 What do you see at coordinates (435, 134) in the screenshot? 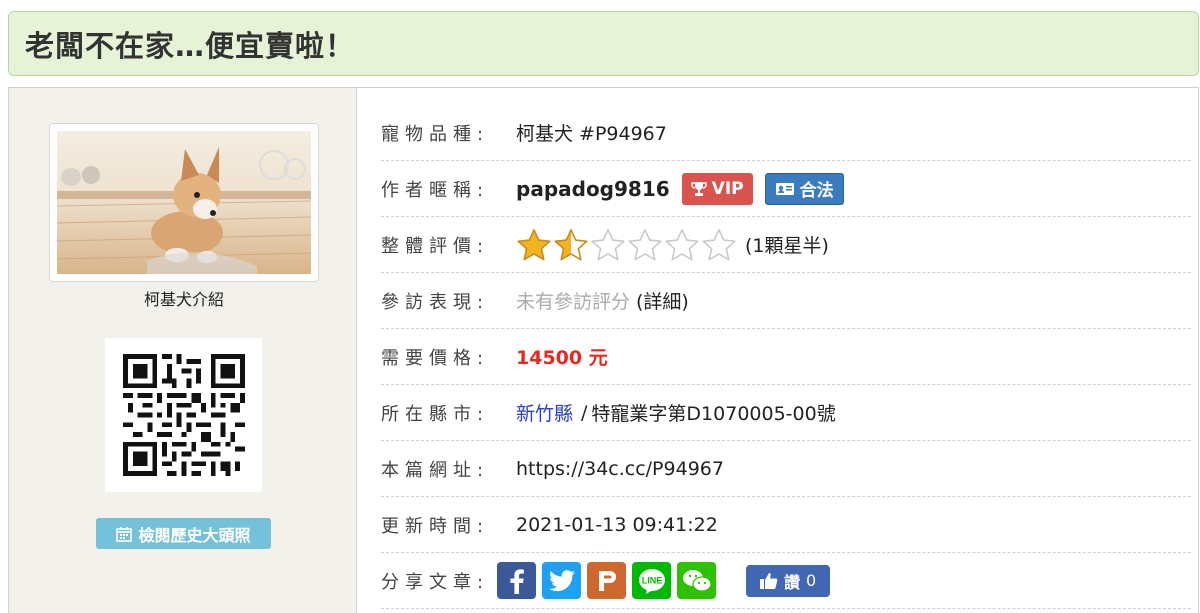
I see `breed-label: 寵物品種:` at bounding box center [435, 134].